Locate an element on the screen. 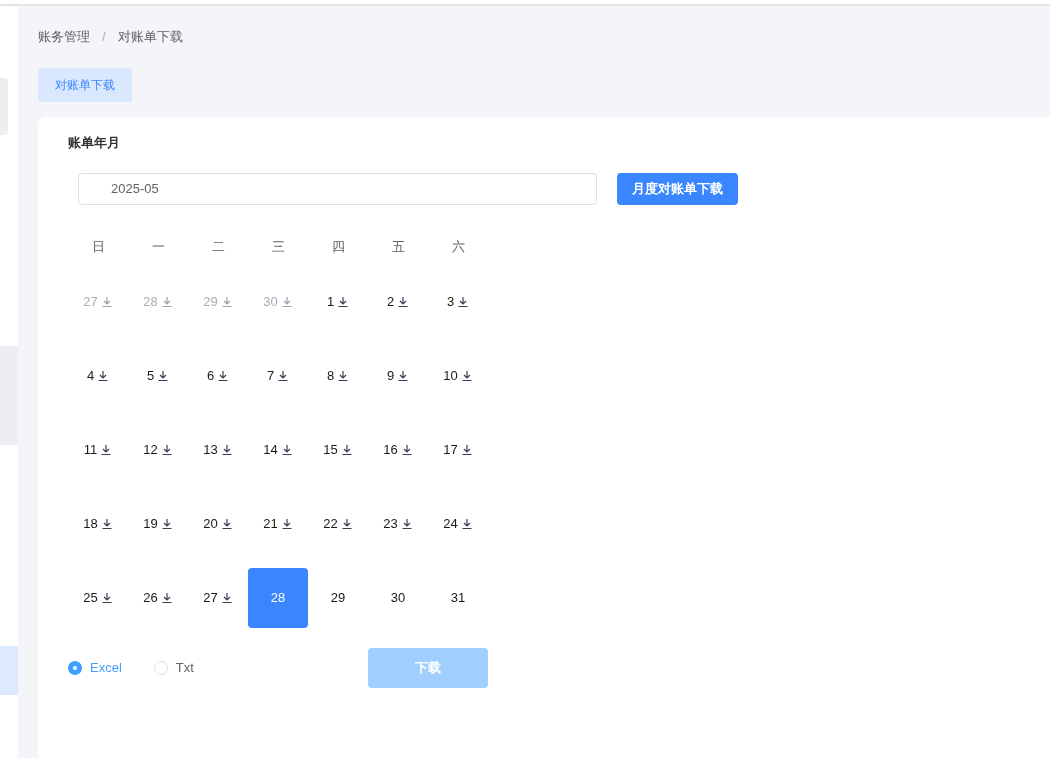 The height and width of the screenshot is (758, 1050). calendar-day: 10 is located at coordinates (458, 375).